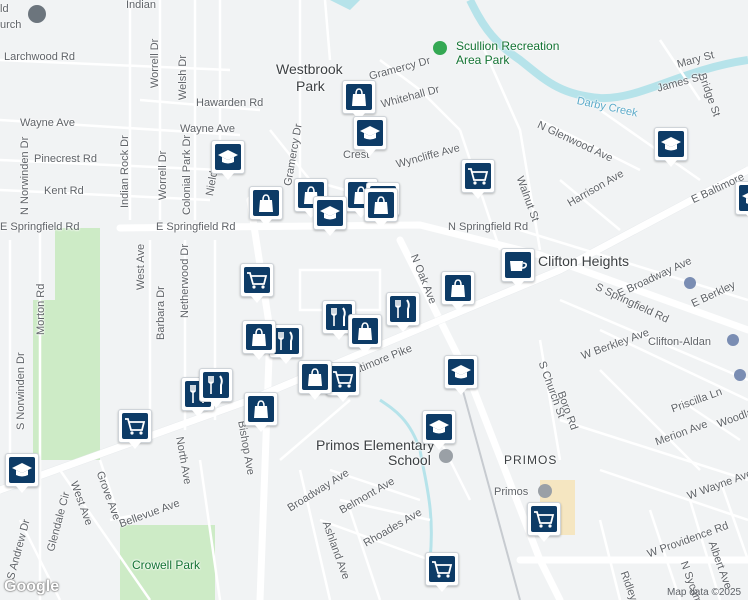 This screenshot has height=600, width=748. I want to click on google-logo: Google, so click(32, 586).